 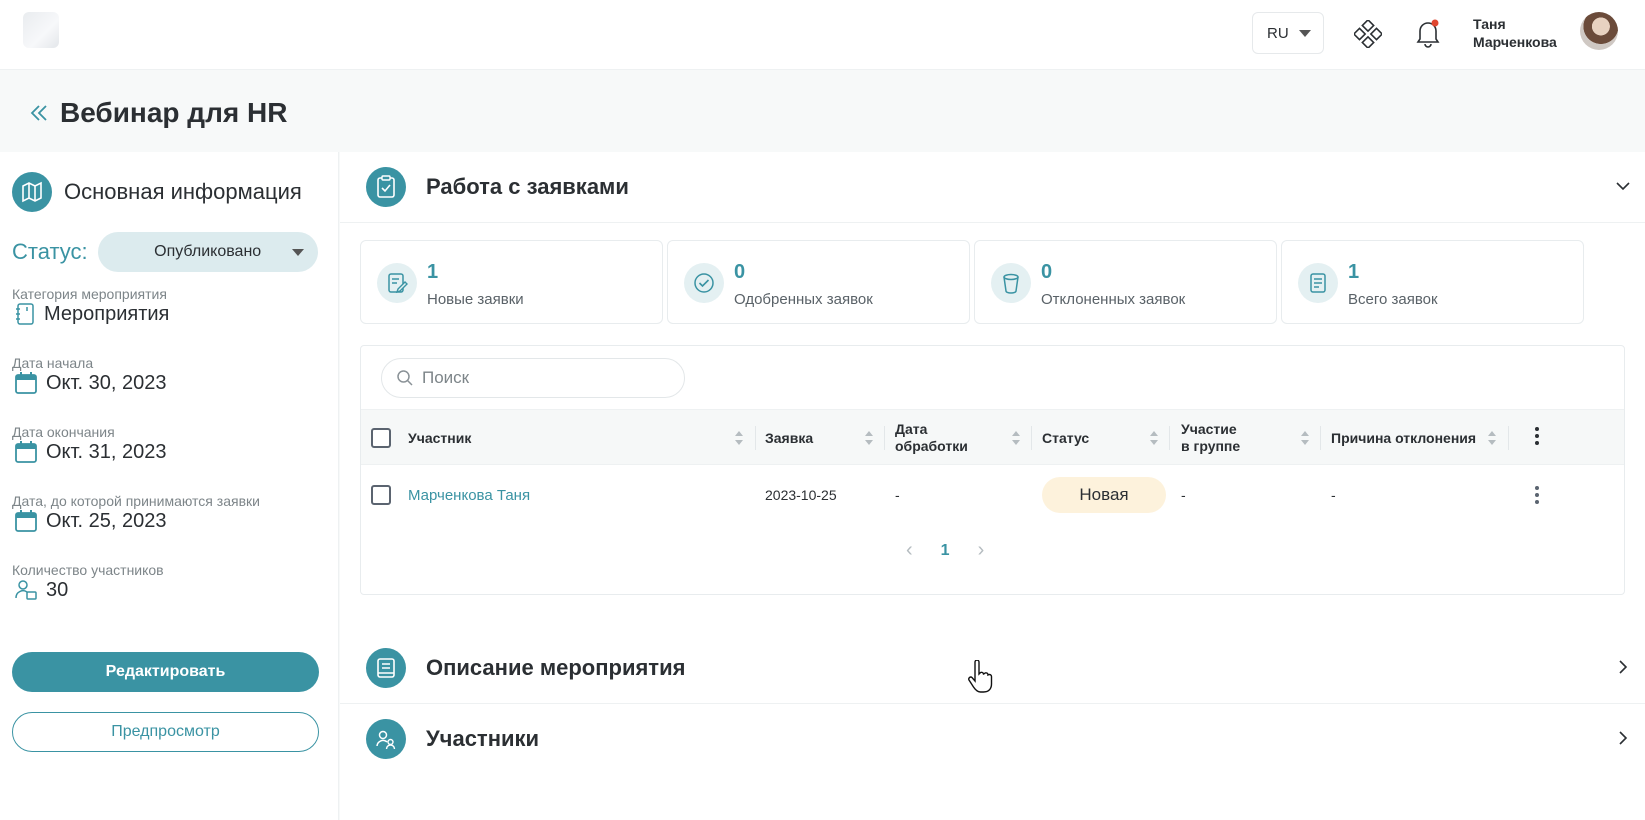 I want to click on status-select: Опубликовано, so click(x=207, y=252).